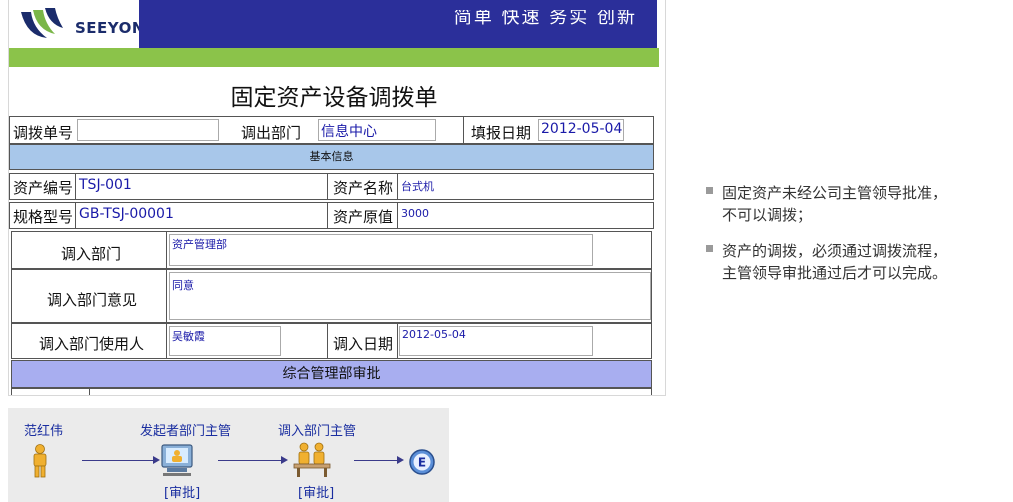 The image size is (1013, 502). Describe the element at coordinates (334, 57) in the screenshot. I see `green-divider` at that location.